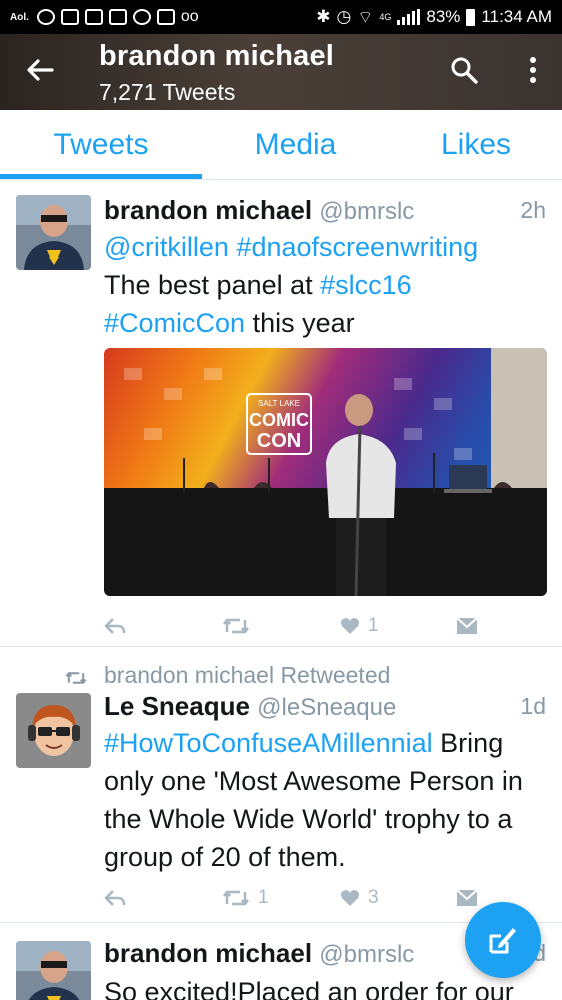 This screenshot has height=1000, width=562. What do you see at coordinates (471, 17) in the screenshot?
I see `battery-icon` at bounding box center [471, 17].